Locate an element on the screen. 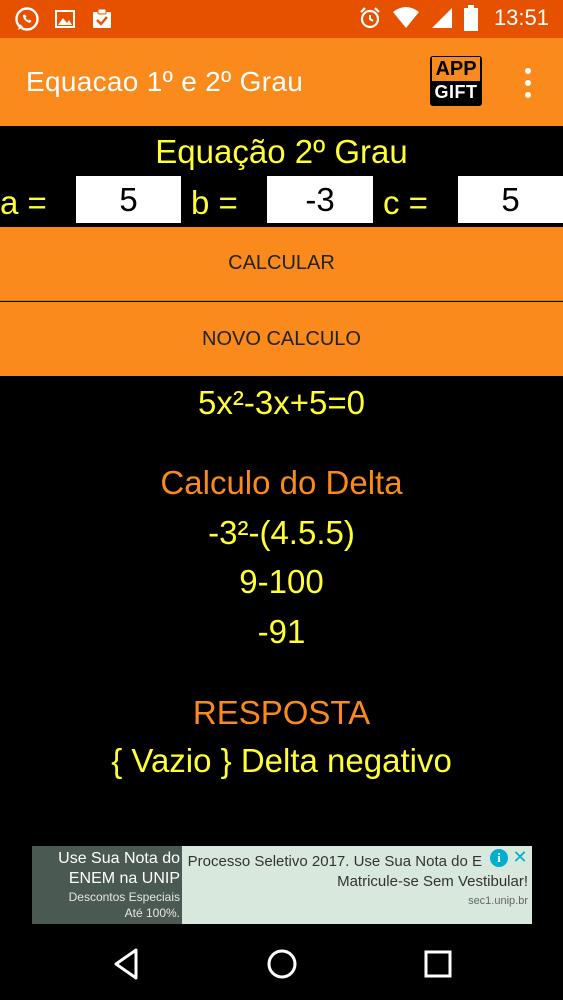 The image size is (563, 1000). whatsapp-icon is located at coordinates (27, 19).